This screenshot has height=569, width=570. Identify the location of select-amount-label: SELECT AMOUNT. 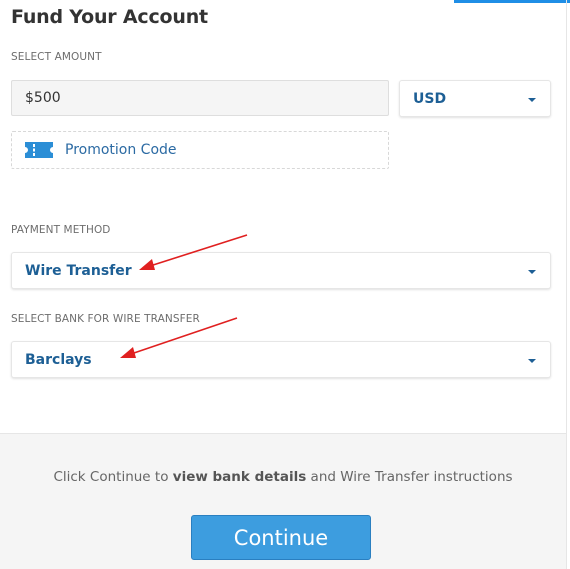
(56, 57).